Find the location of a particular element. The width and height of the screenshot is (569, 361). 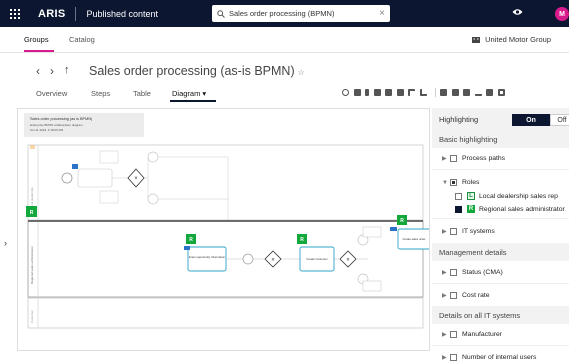

print-icon is located at coordinates (400, 92).